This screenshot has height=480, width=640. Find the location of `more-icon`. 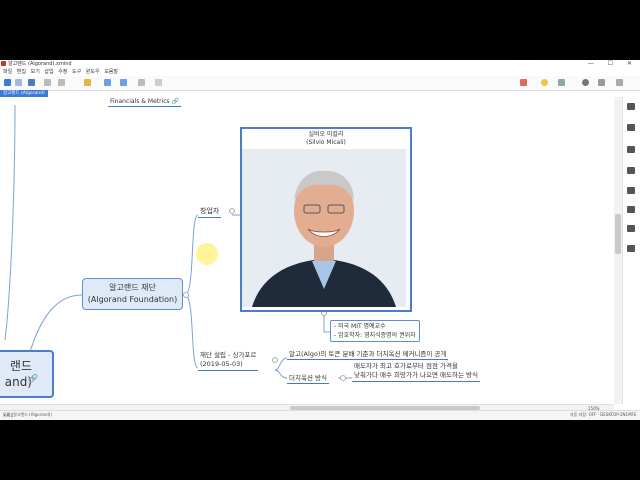

more-icon is located at coordinates (158, 82).